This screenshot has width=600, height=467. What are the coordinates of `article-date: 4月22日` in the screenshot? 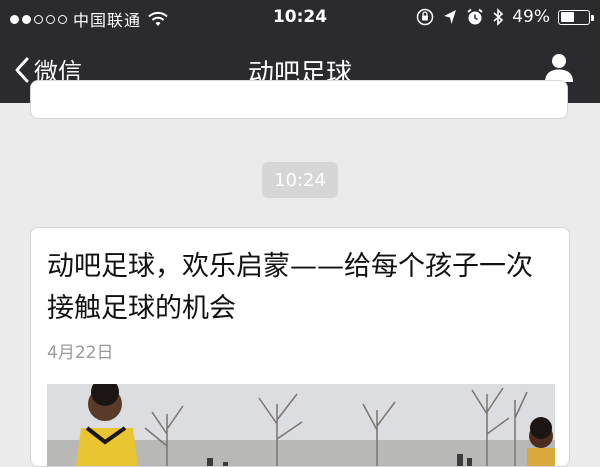 It's located at (80, 353).